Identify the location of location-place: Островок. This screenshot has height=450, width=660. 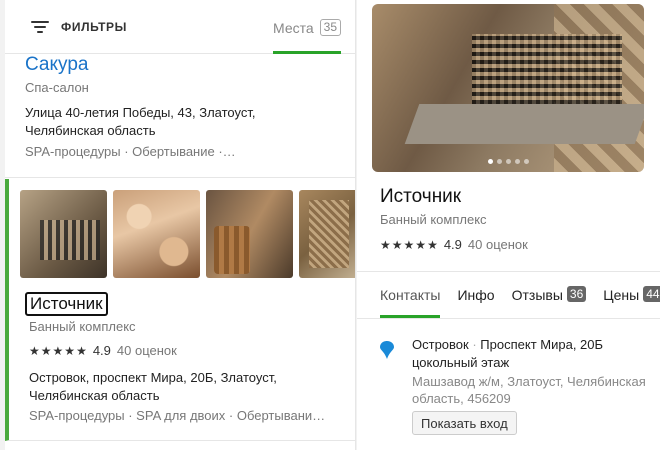
(440, 344).